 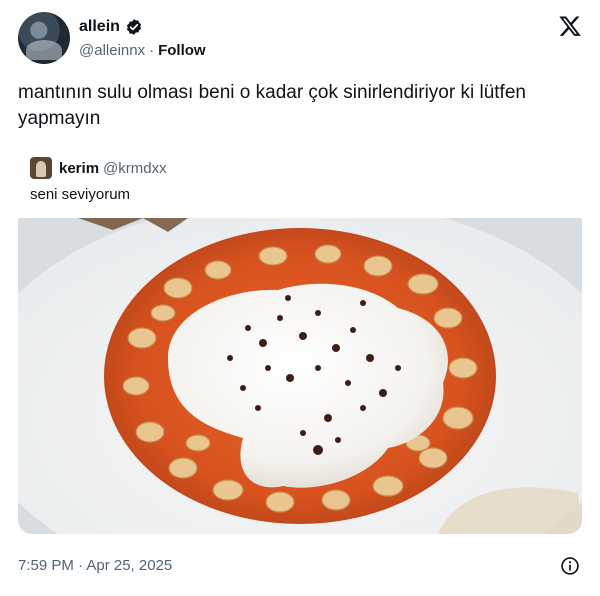 I want to click on info-icon, so click(x=570, y=566).